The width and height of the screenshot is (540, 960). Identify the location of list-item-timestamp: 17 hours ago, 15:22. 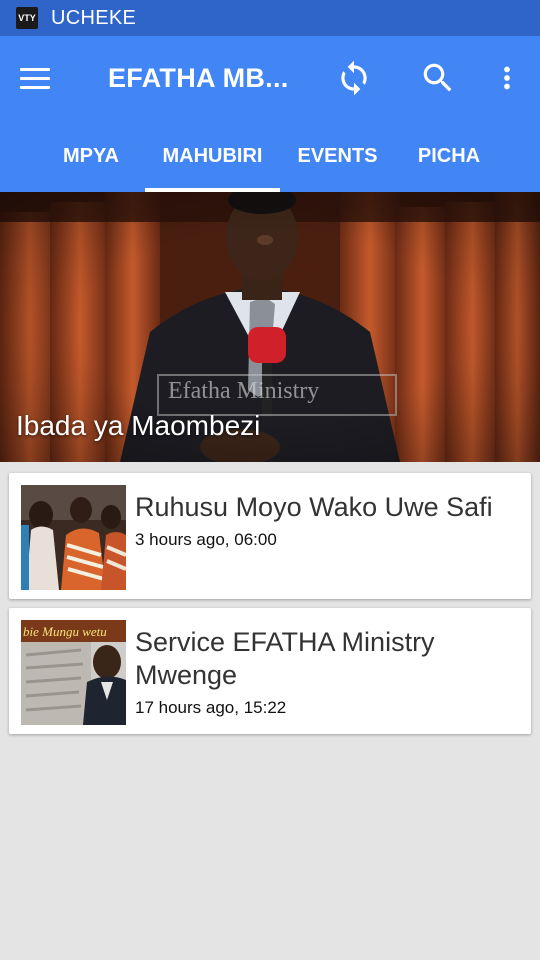
(211, 707).